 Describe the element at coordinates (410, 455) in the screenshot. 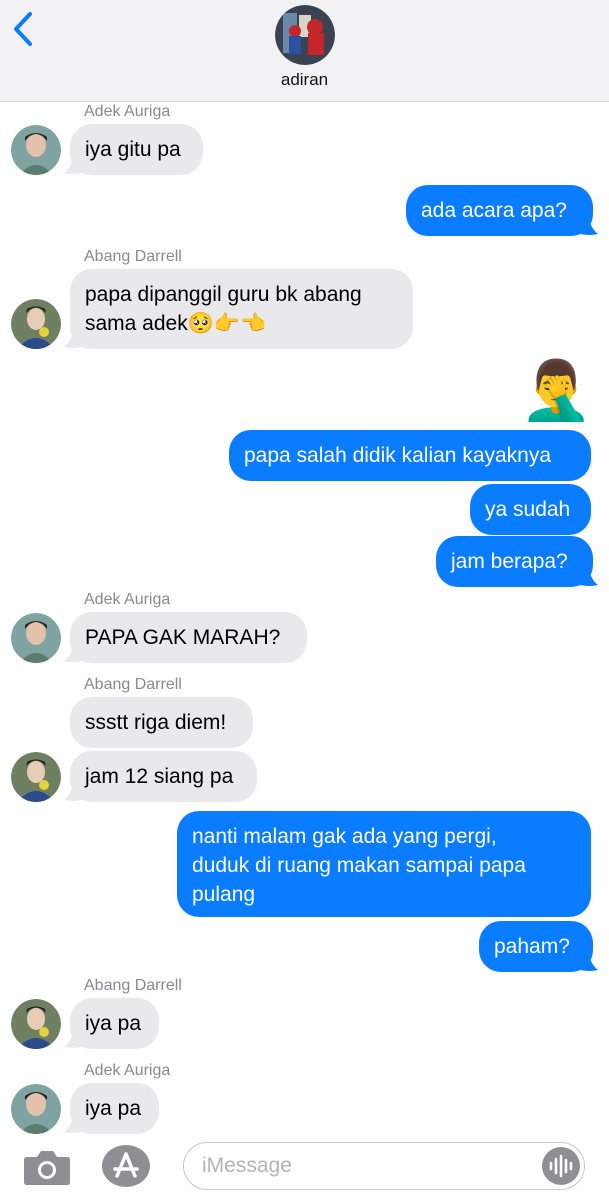

I see `message-bubble-outgoing: papa salah didik kalian kayaknya` at that location.